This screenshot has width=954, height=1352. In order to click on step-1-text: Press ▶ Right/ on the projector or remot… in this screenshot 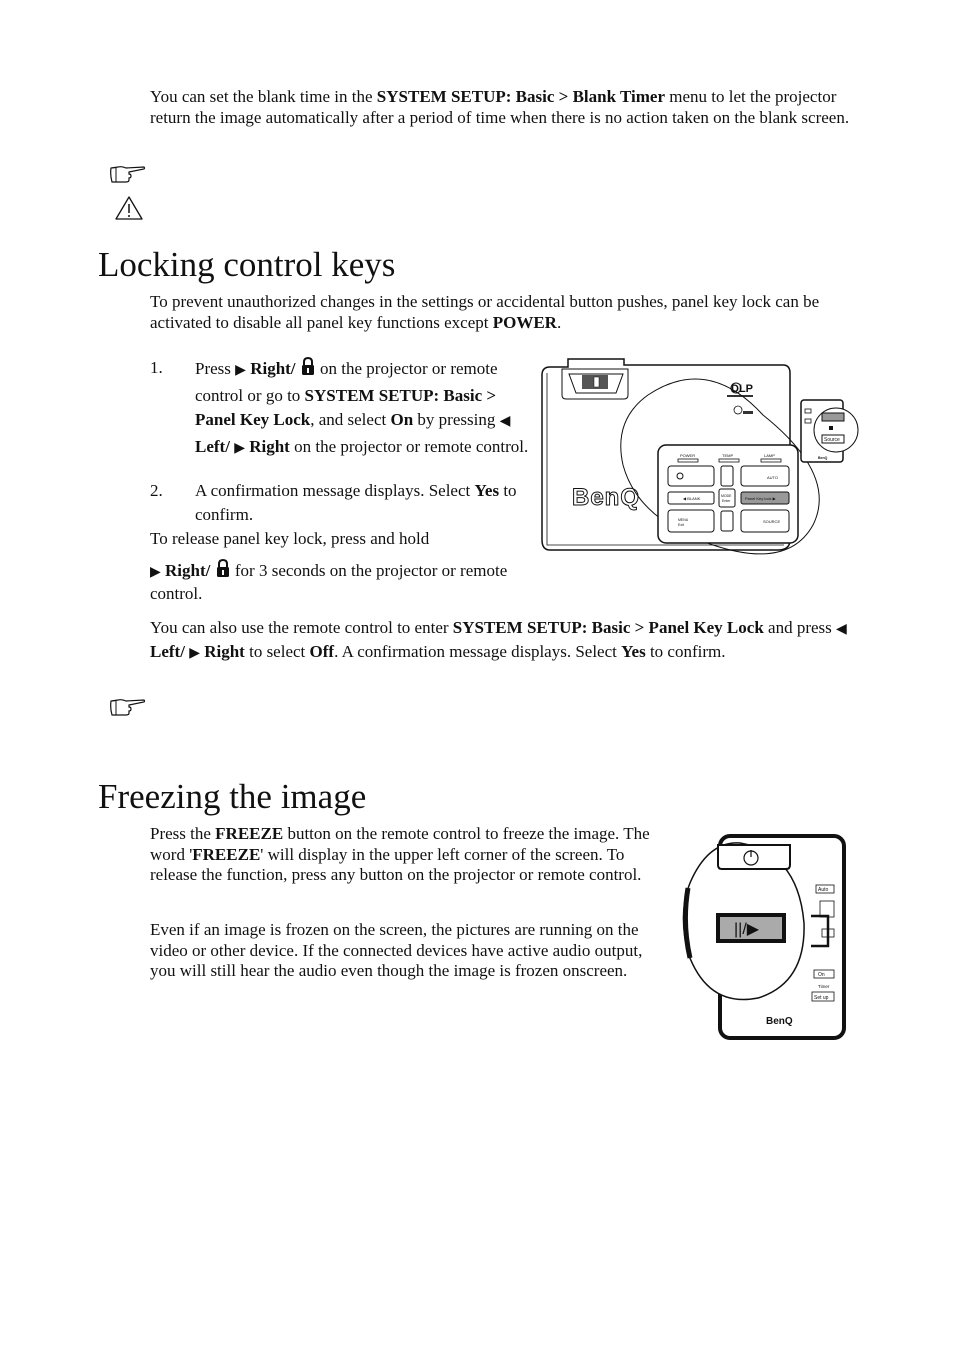, I will do `click(362, 408)`.